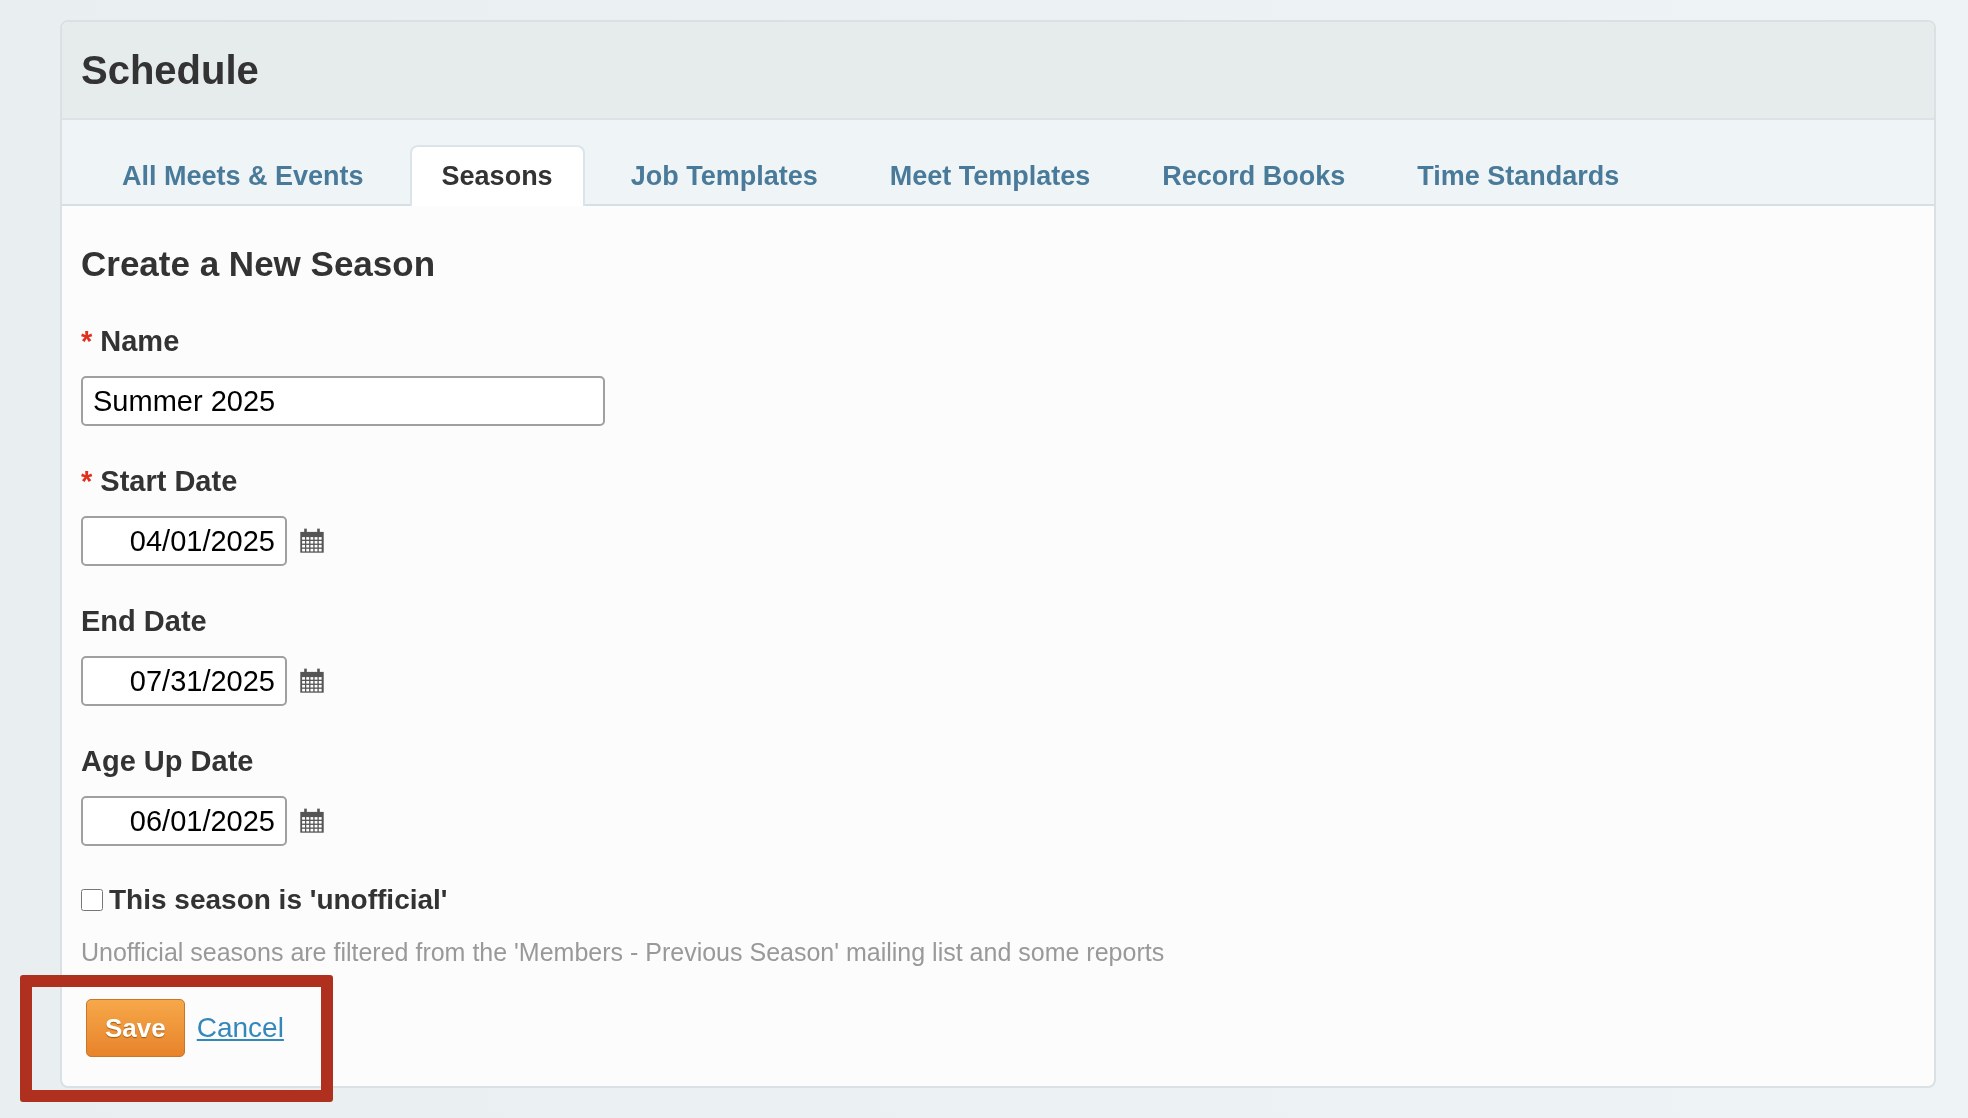 This screenshot has width=1968, height=1118. Describe the element at coordinates (144, 621) in the screenshot. I see `field-label: End Date` at that location.